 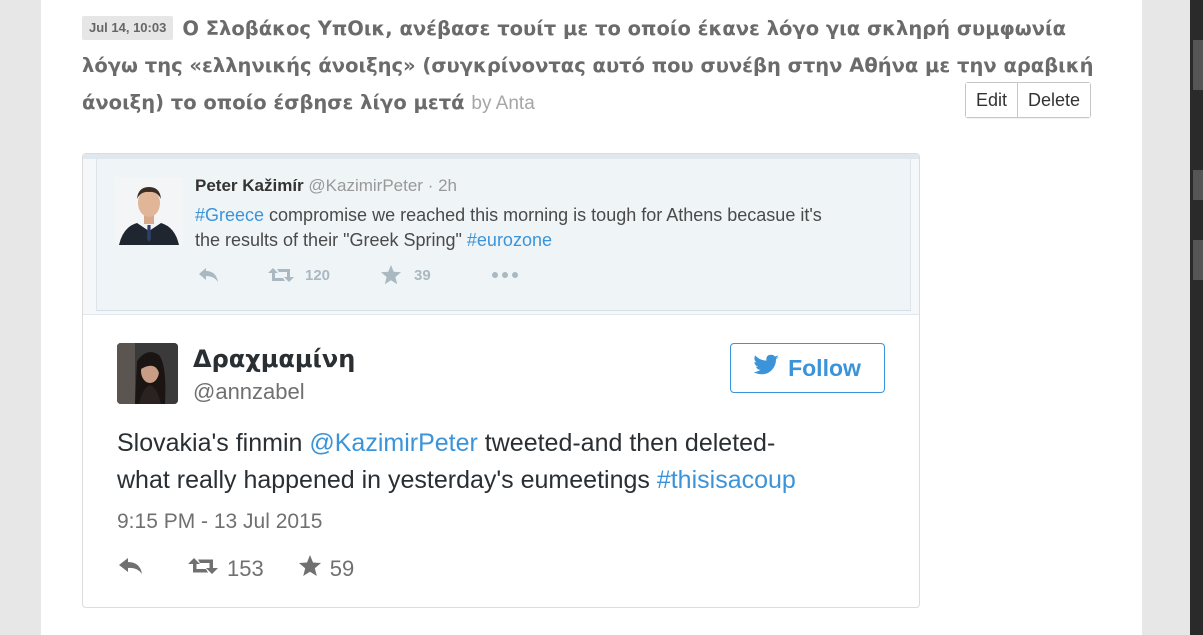 I want to click on tweet-actions: 153 59, so click(x=235, y=569).